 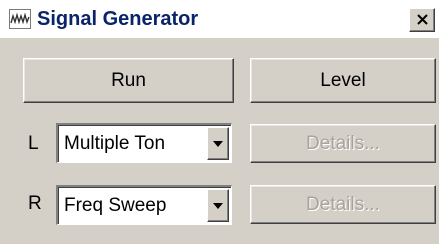 I want to click on waveform-icon, so click(x=20, y=19).